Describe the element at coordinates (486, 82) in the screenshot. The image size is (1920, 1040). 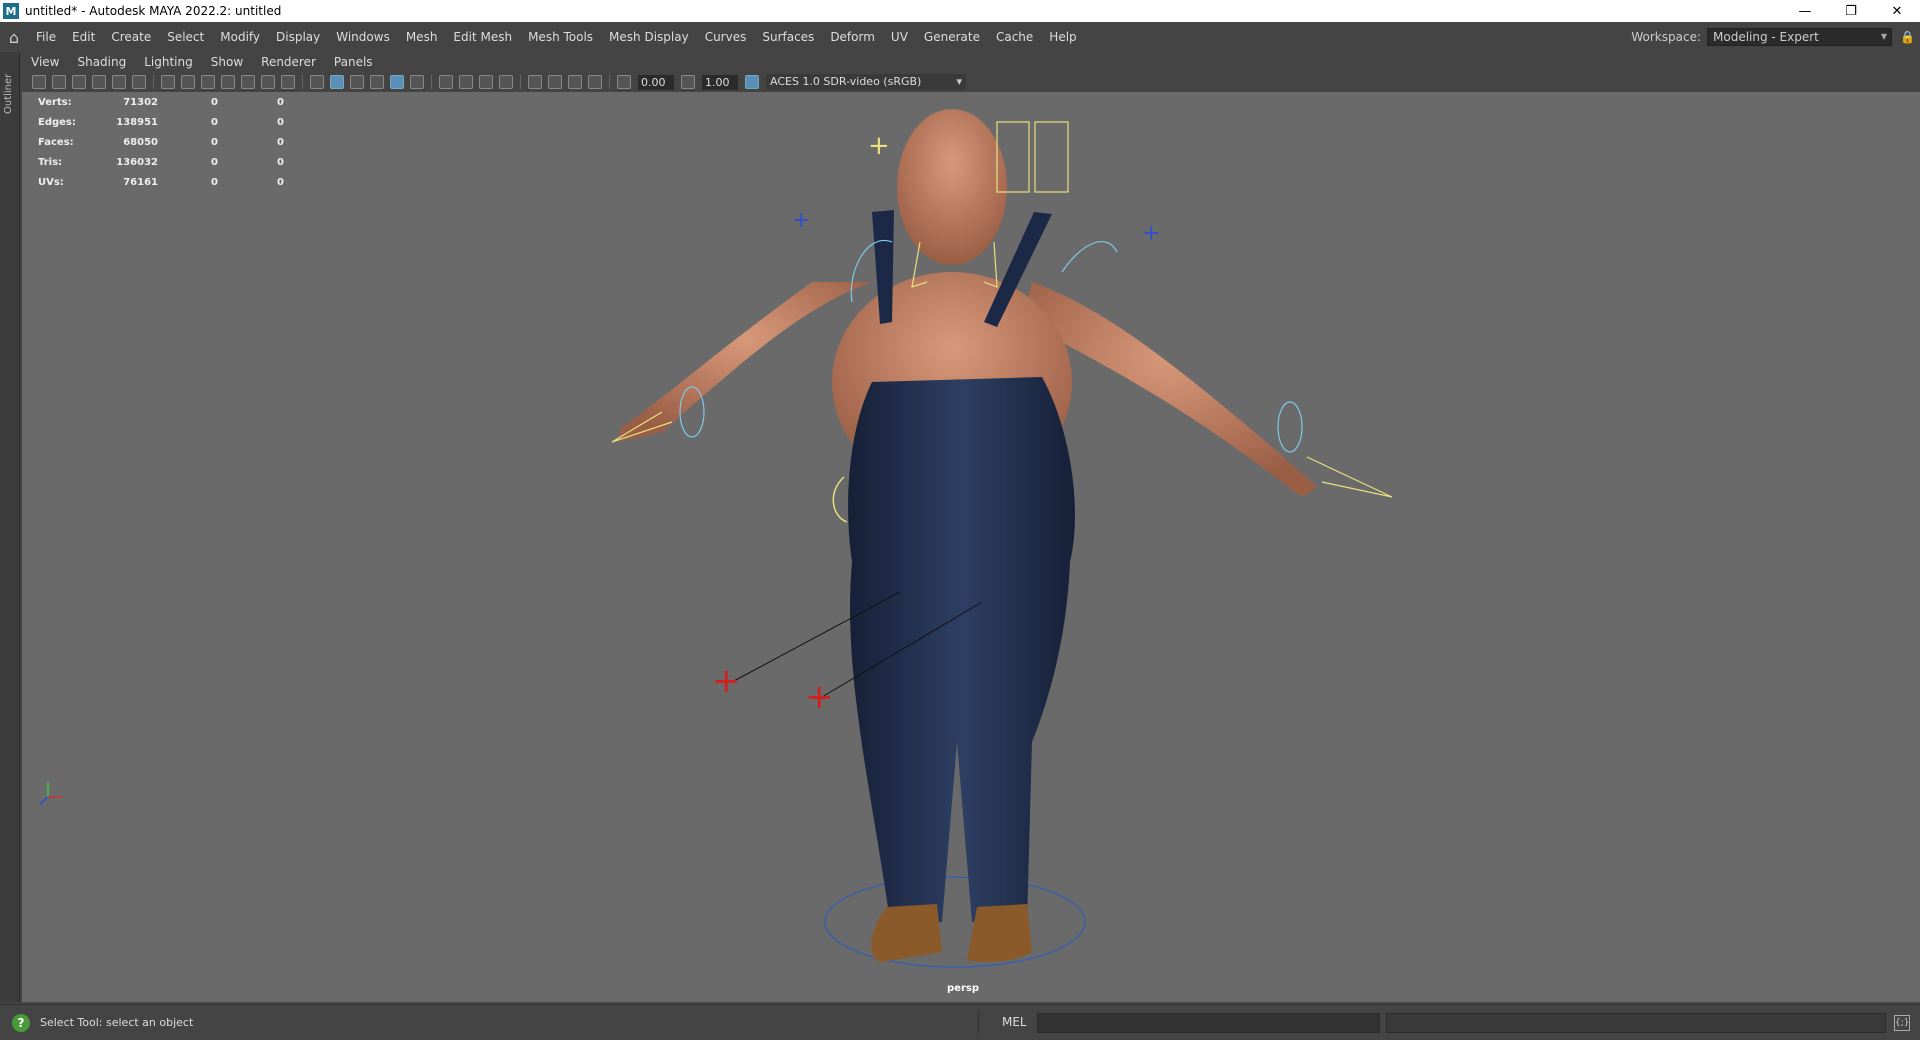
I see `motion-blur-icon` at that location.